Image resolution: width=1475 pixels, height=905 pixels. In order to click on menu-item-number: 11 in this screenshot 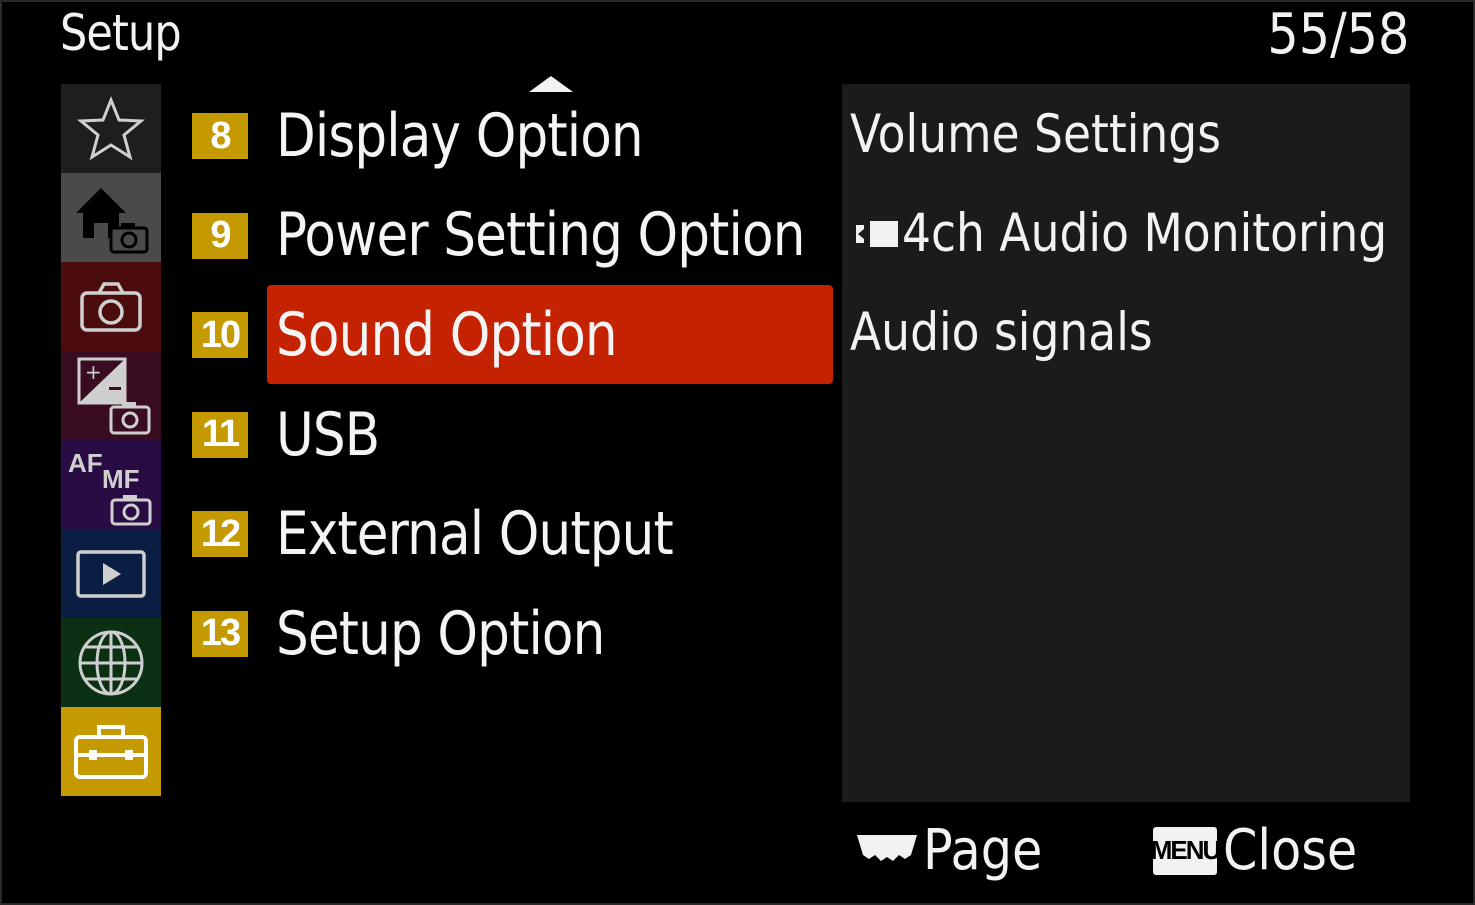, I will do `click(220, 434)`.